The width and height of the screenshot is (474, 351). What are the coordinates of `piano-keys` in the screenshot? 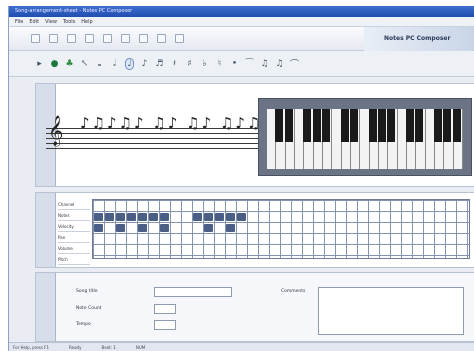 It's located at (365, 139).